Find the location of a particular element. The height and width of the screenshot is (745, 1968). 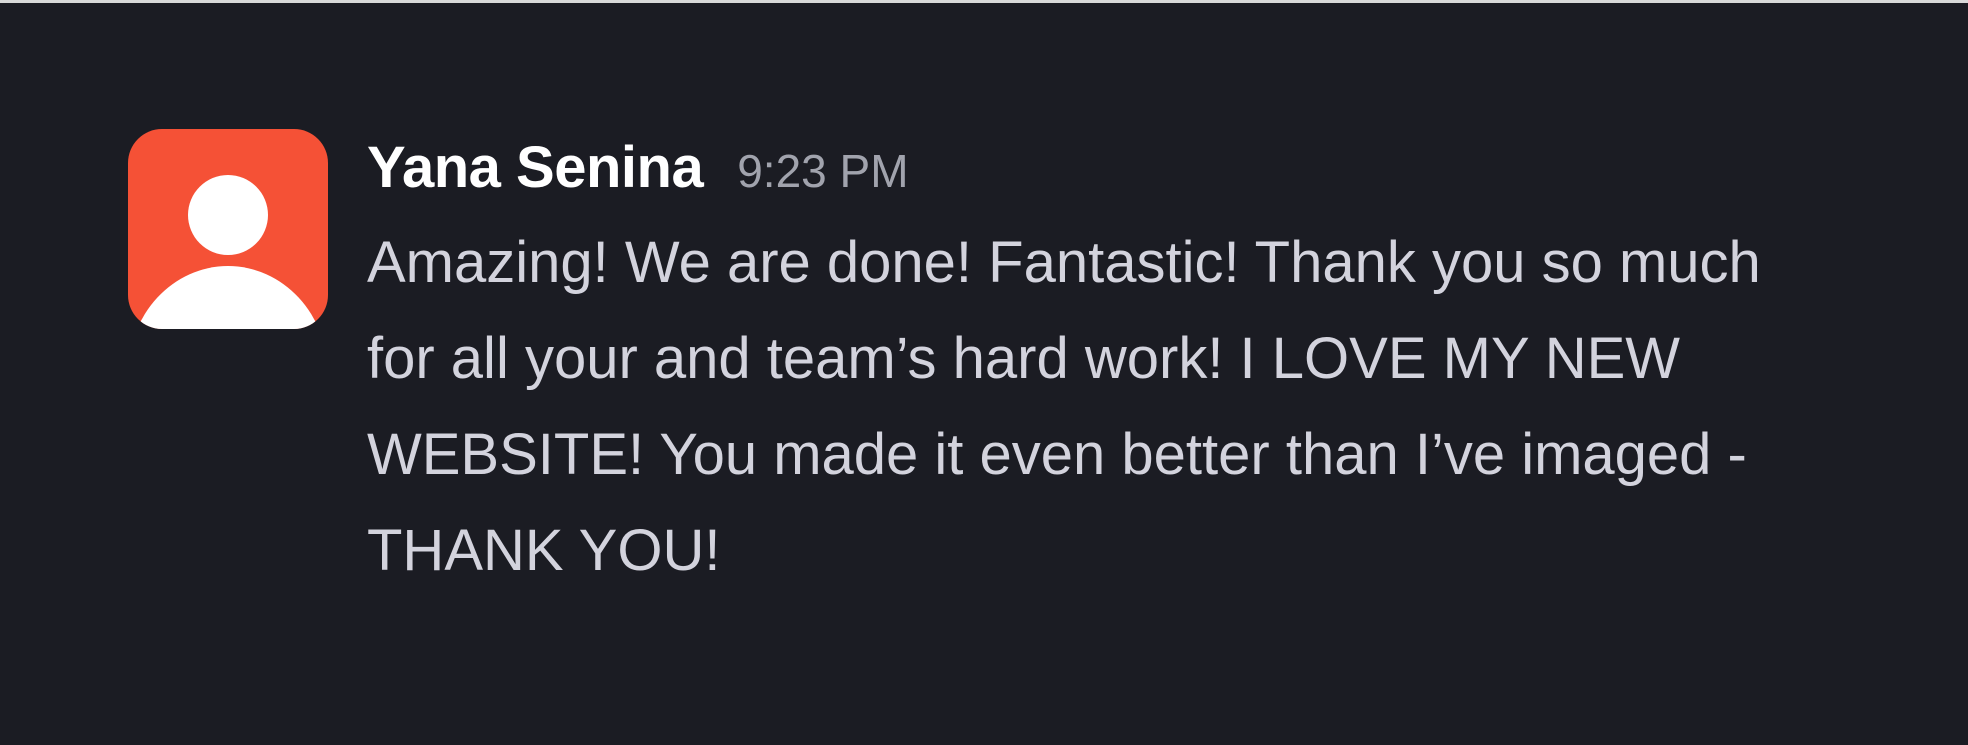

author-name: Yana Senina is located at coordinates (535, 168).